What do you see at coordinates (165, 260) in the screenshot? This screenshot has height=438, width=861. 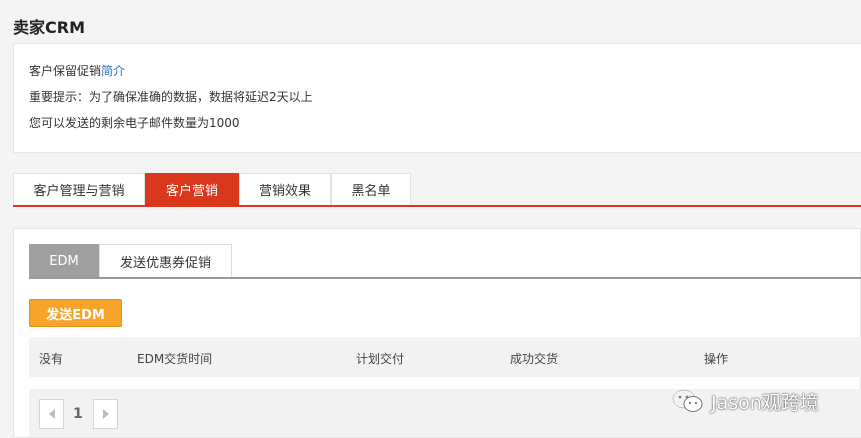 I see `subtab-coupon-promotion: 发送优惠券促销` at bounding box center [165, 260].